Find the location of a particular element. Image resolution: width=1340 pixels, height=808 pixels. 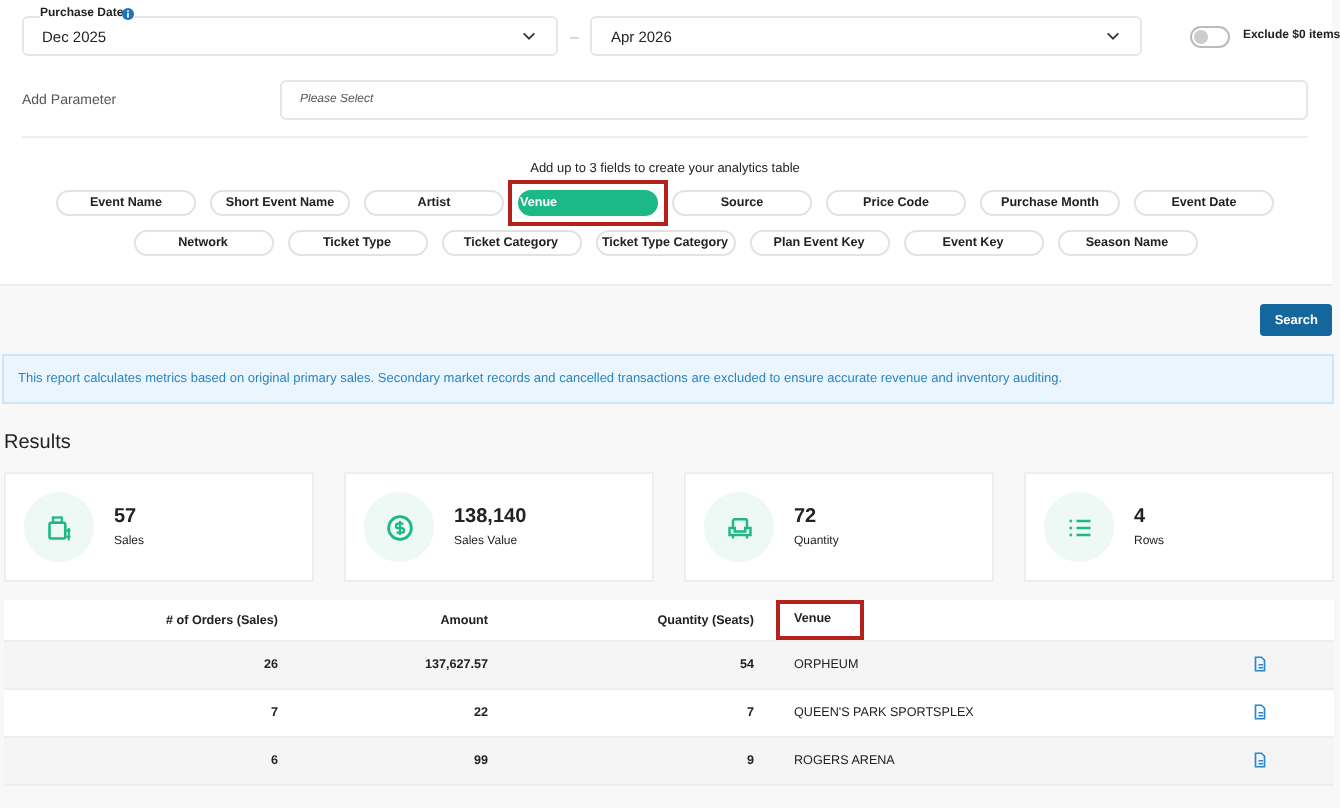

stat-value: 57 is located at coordinates (126, 517).